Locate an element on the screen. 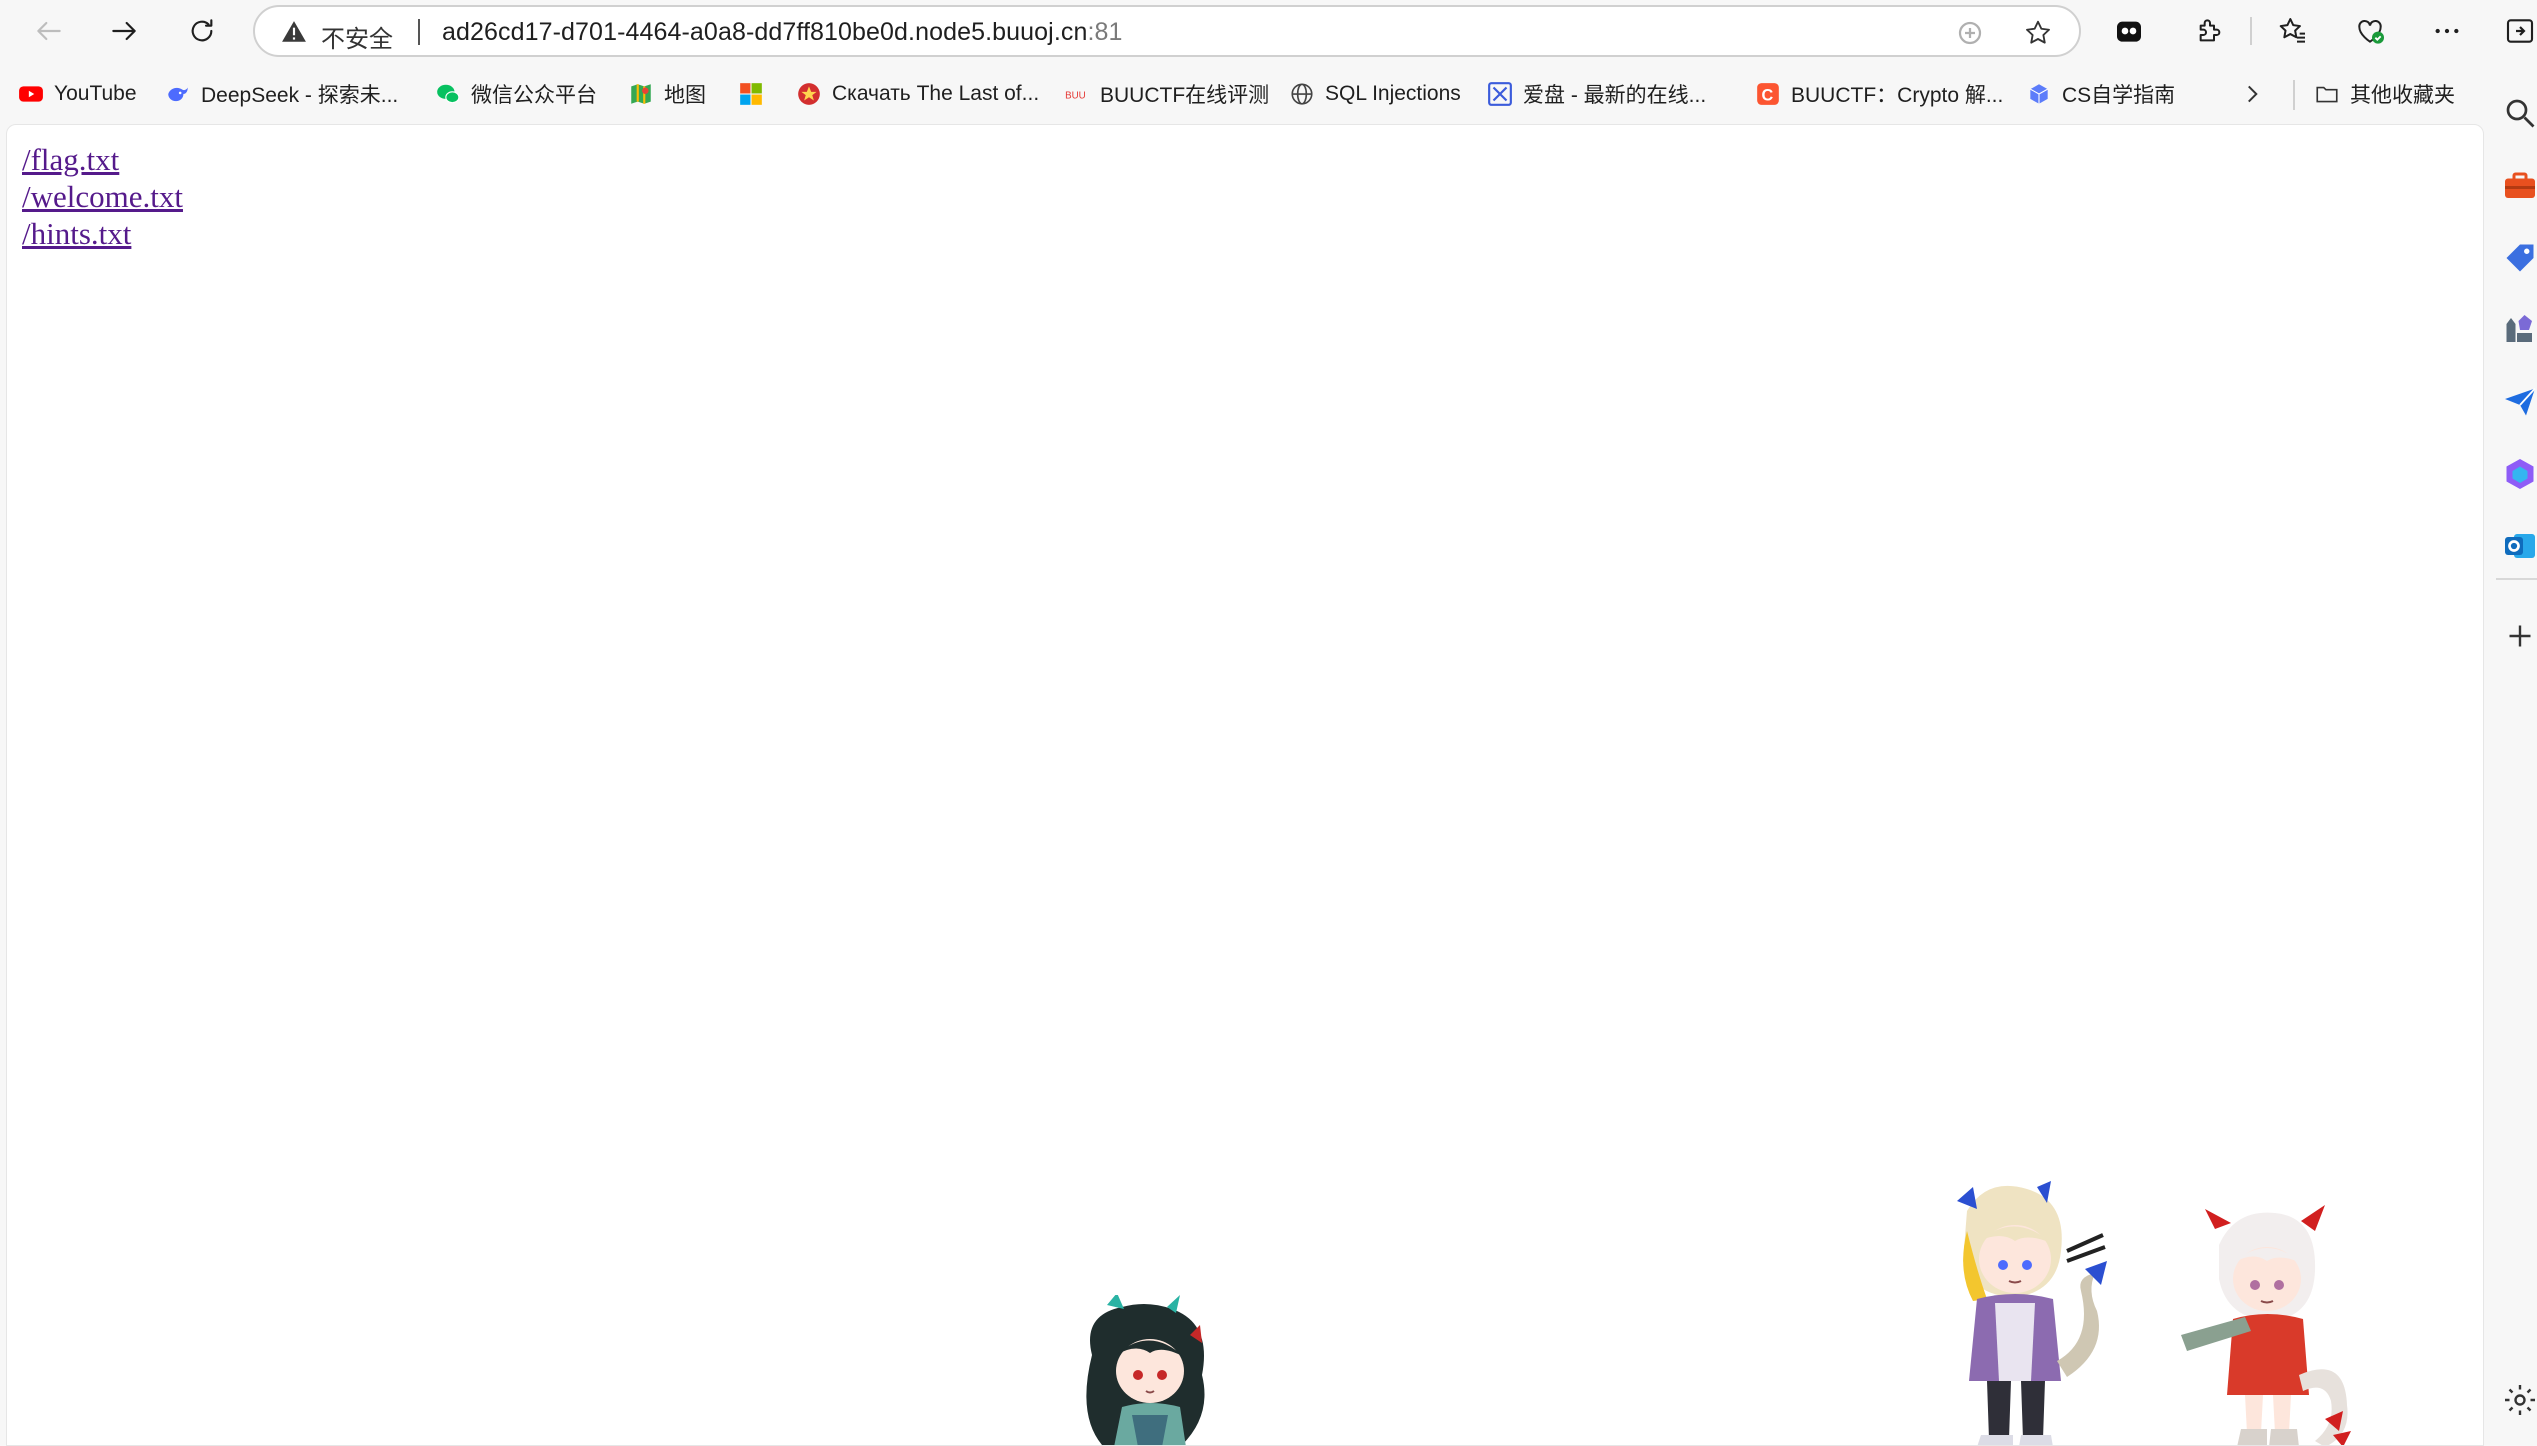 The image size is (2537, 1446). bookmark-label: SQL Injections is located at coordinates (1393, 93).